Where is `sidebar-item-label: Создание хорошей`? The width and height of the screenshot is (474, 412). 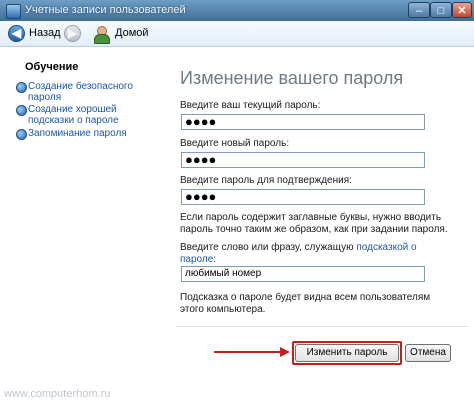
sidebar-item-label: Создание хорошей is located at coordinates (98, 109).